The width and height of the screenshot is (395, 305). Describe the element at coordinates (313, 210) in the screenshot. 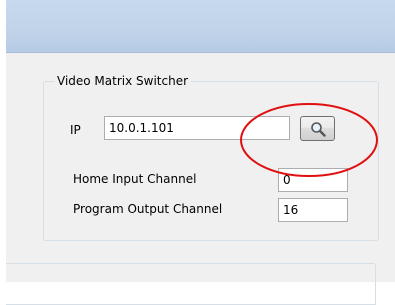

I see `program-output-channel-input: 16` at that location.